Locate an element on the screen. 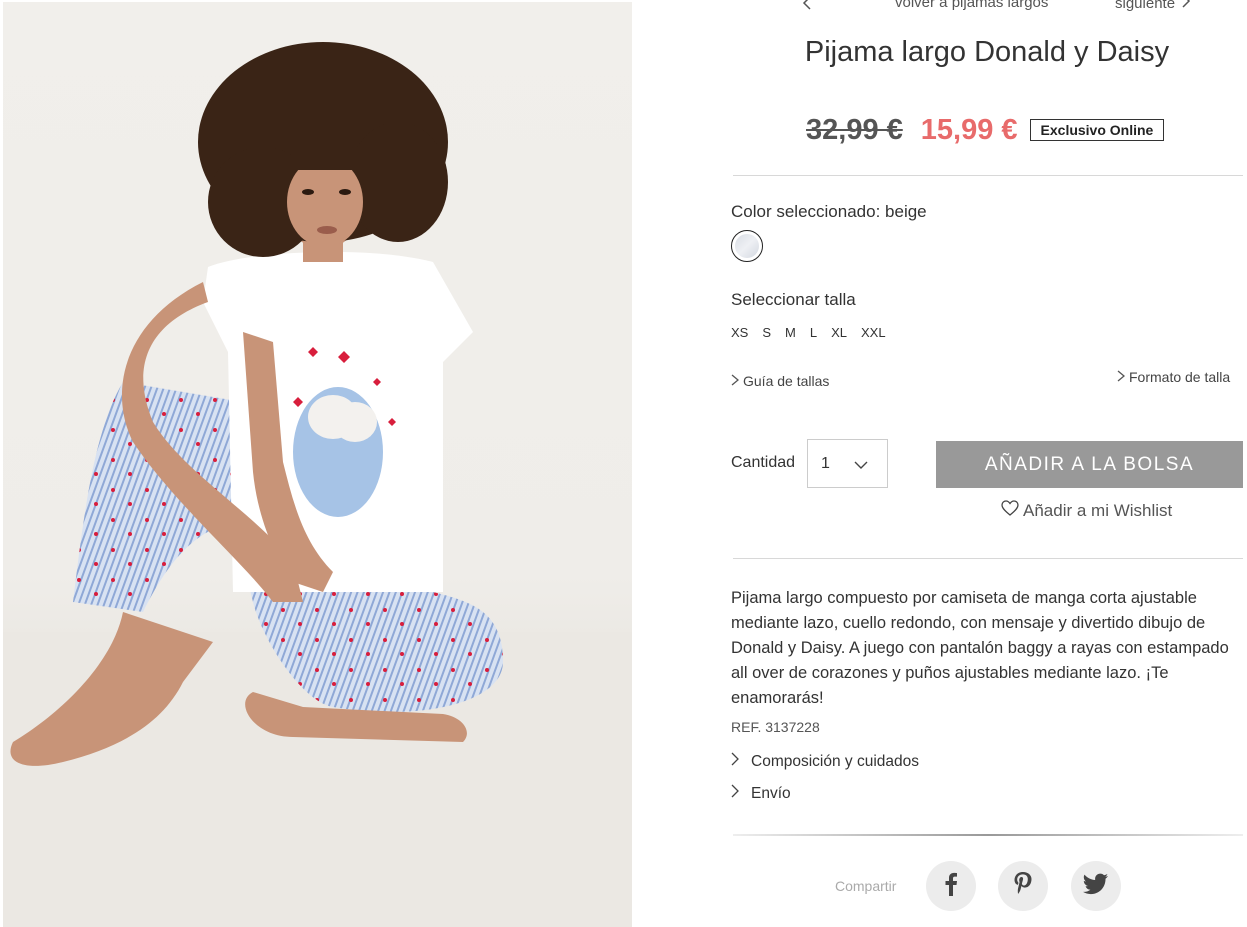 Image resolution: width=1247 pixels, height=927 pixels. product-reference: REF. 3137228 is located at coordinates (775, 727).